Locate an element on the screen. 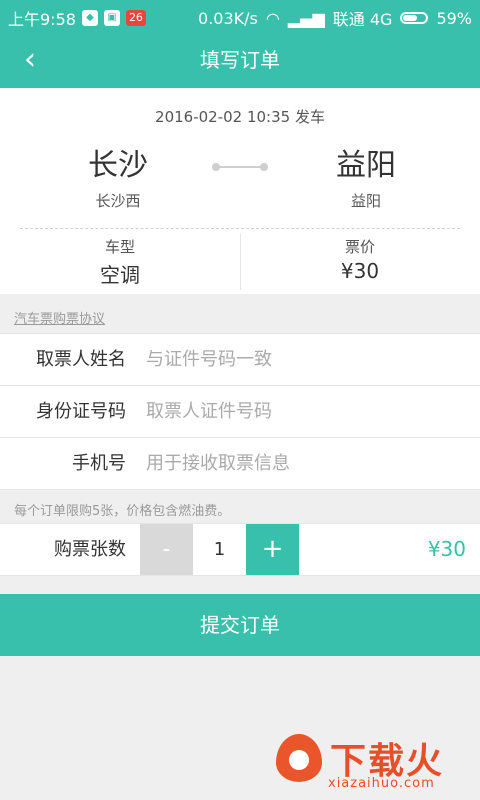 The width and height of the screenshot is (480, 800). price-column: 票价 ¥30 is located at coordinates (360, 262).